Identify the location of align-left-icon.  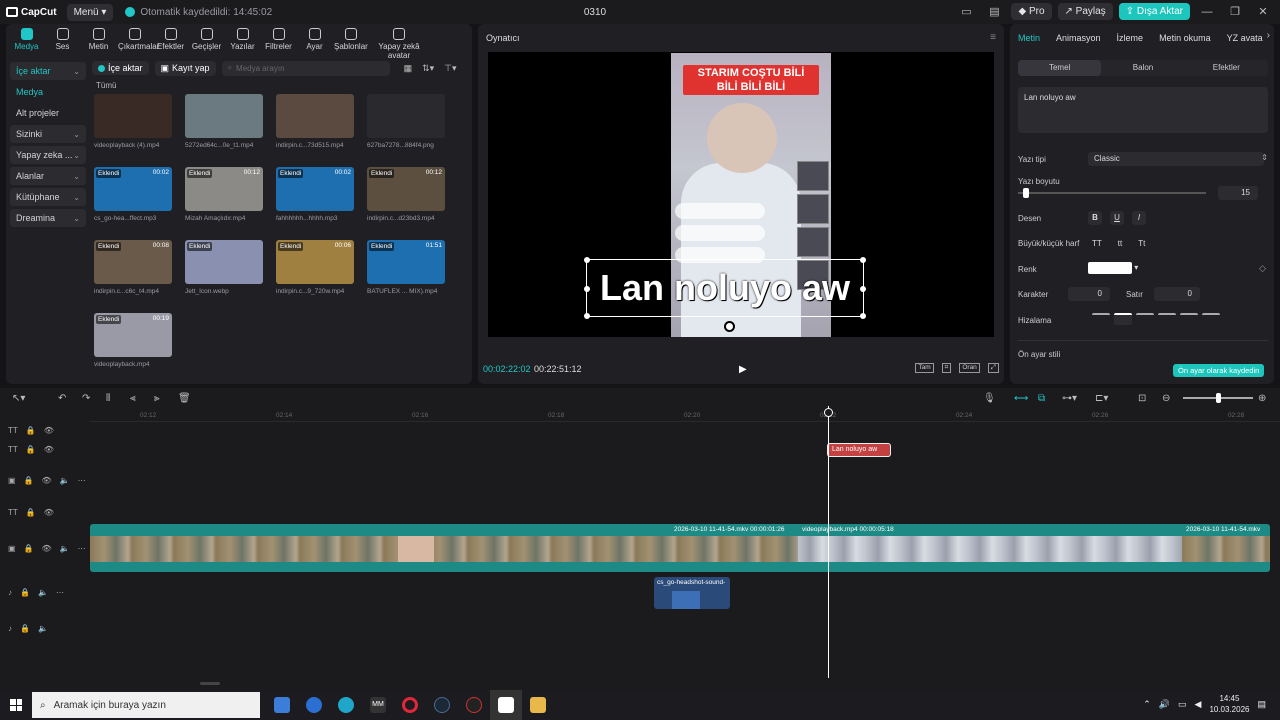
(1101, 319).